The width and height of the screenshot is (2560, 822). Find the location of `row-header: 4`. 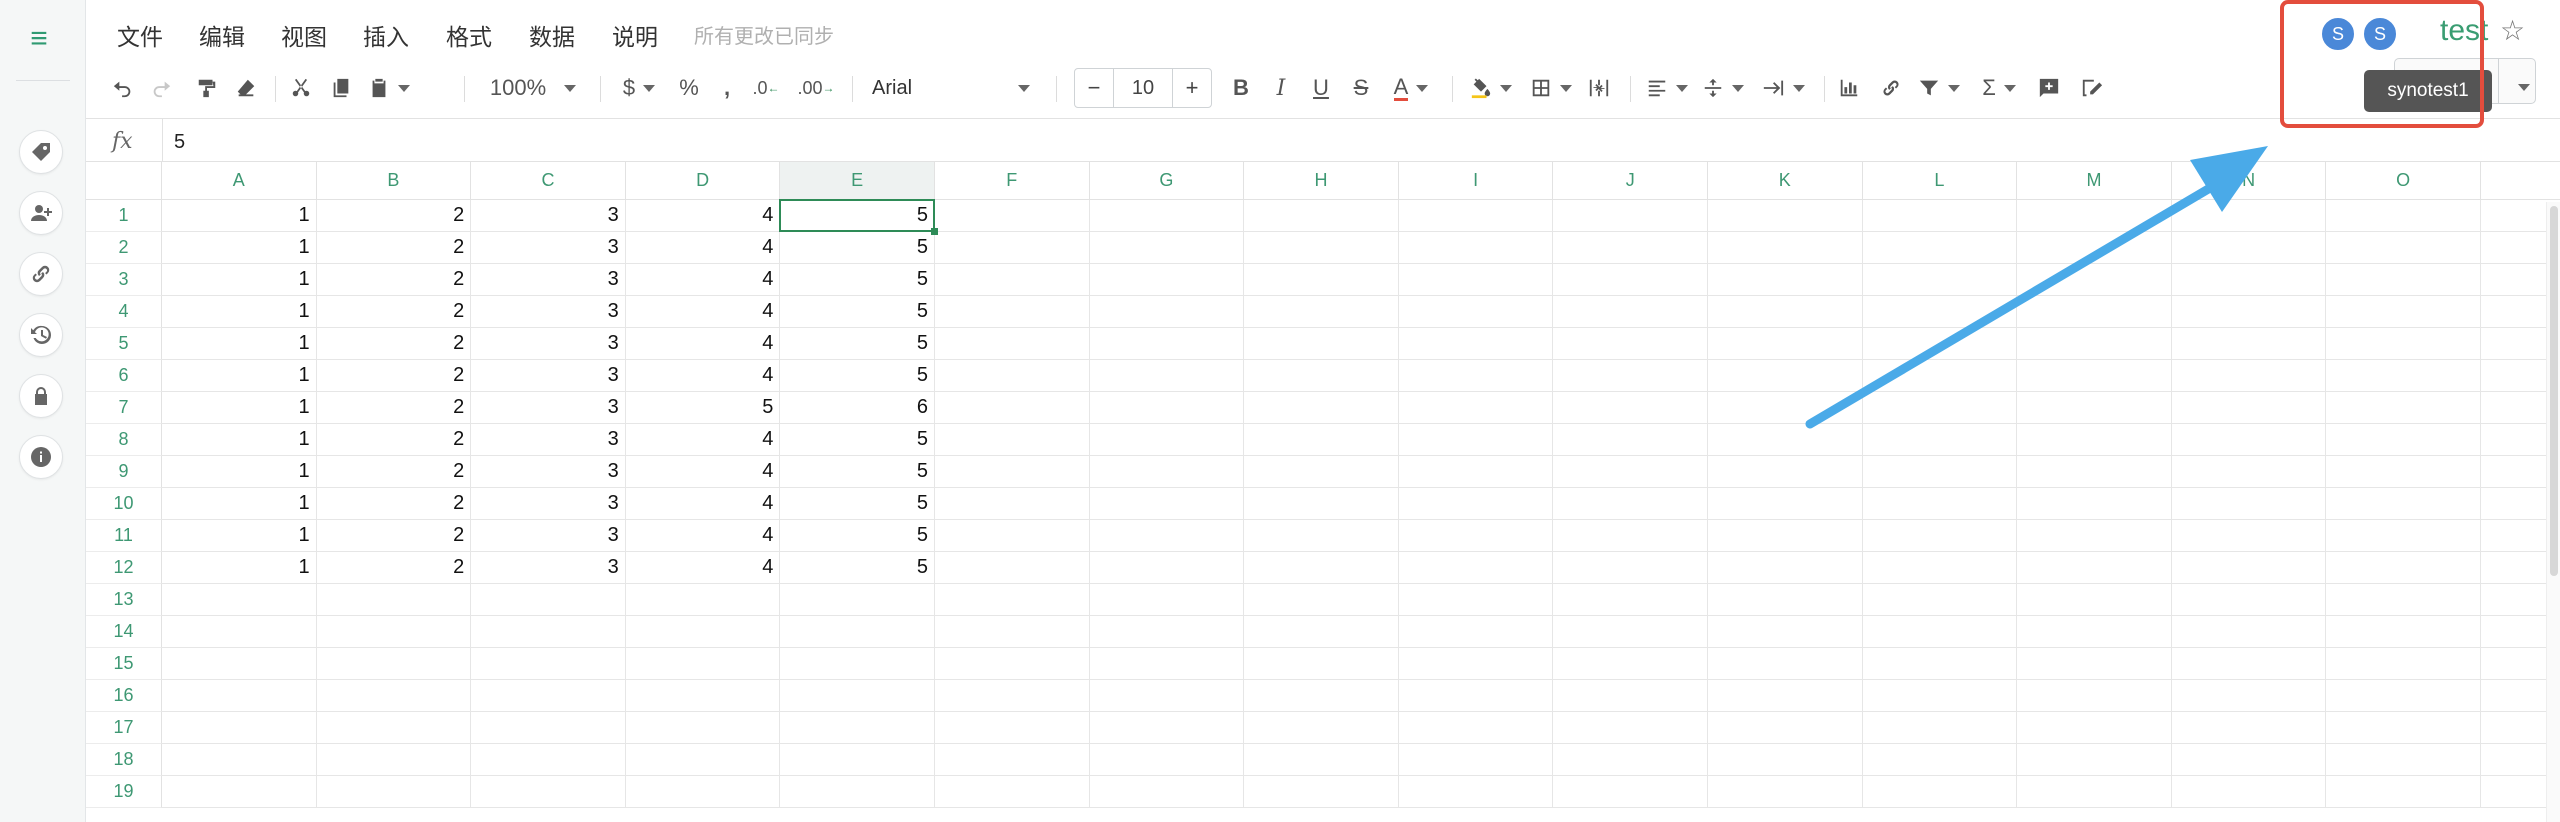

row-header: 4 is located at coordinates (124, 312).